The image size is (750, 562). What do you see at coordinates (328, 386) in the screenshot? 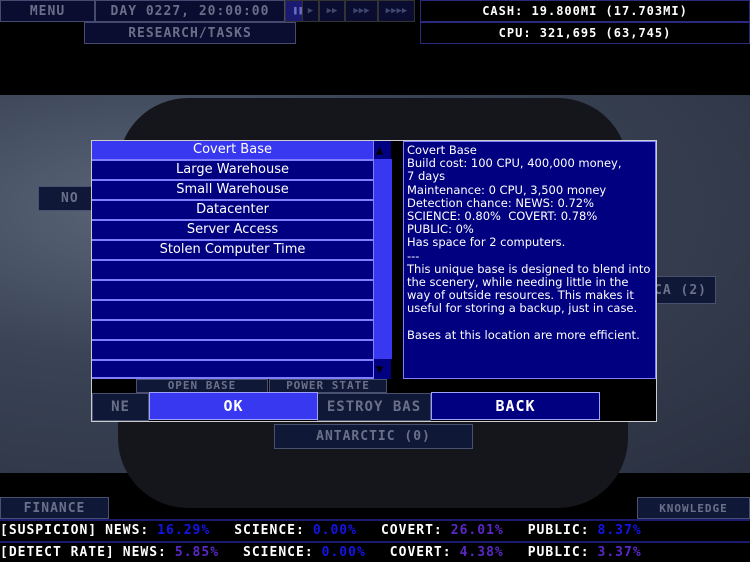
I see `power-state-button: POWER STATE` at bounding box center [328, 386].